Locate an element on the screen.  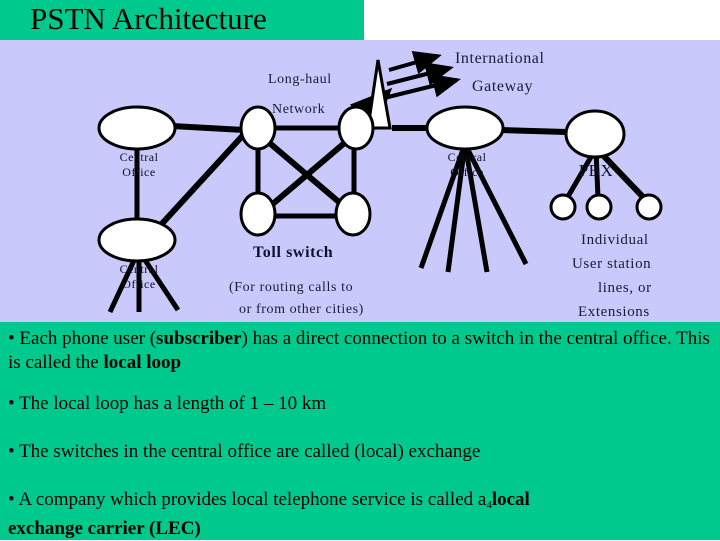
link-co-topleft-to-toll1 is located at coordinates (208, 128).